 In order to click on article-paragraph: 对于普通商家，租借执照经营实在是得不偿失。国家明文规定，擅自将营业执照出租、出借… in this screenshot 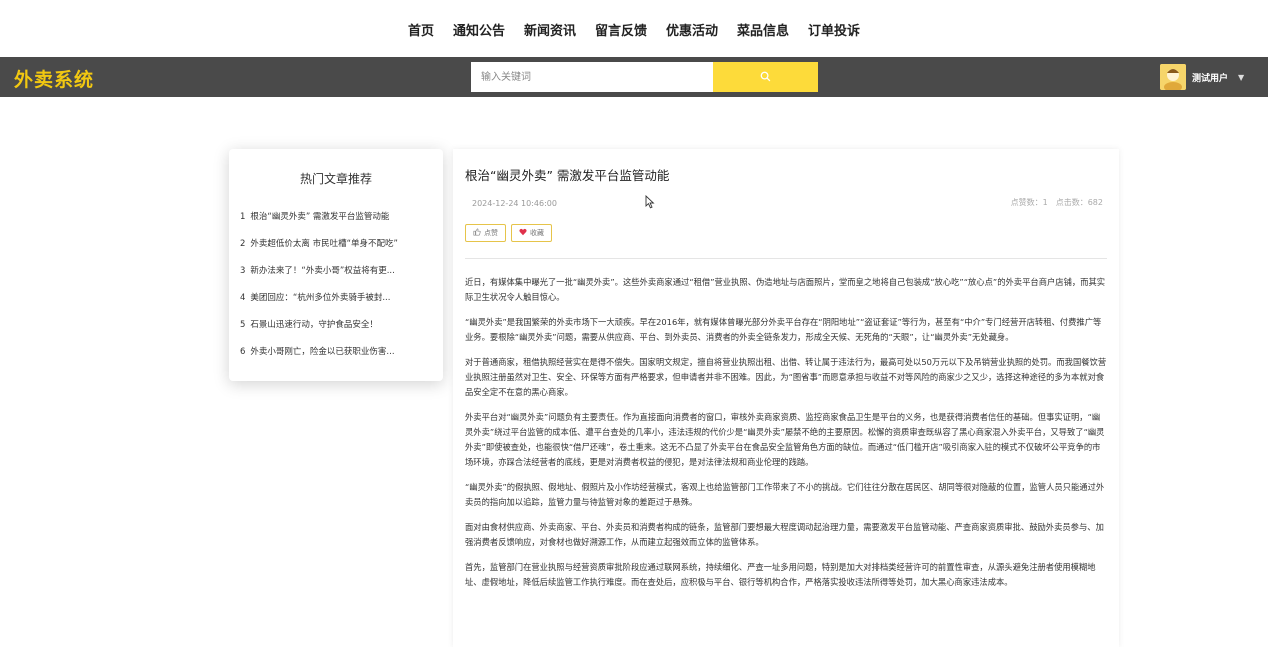, I will do `click(786, 377)`.